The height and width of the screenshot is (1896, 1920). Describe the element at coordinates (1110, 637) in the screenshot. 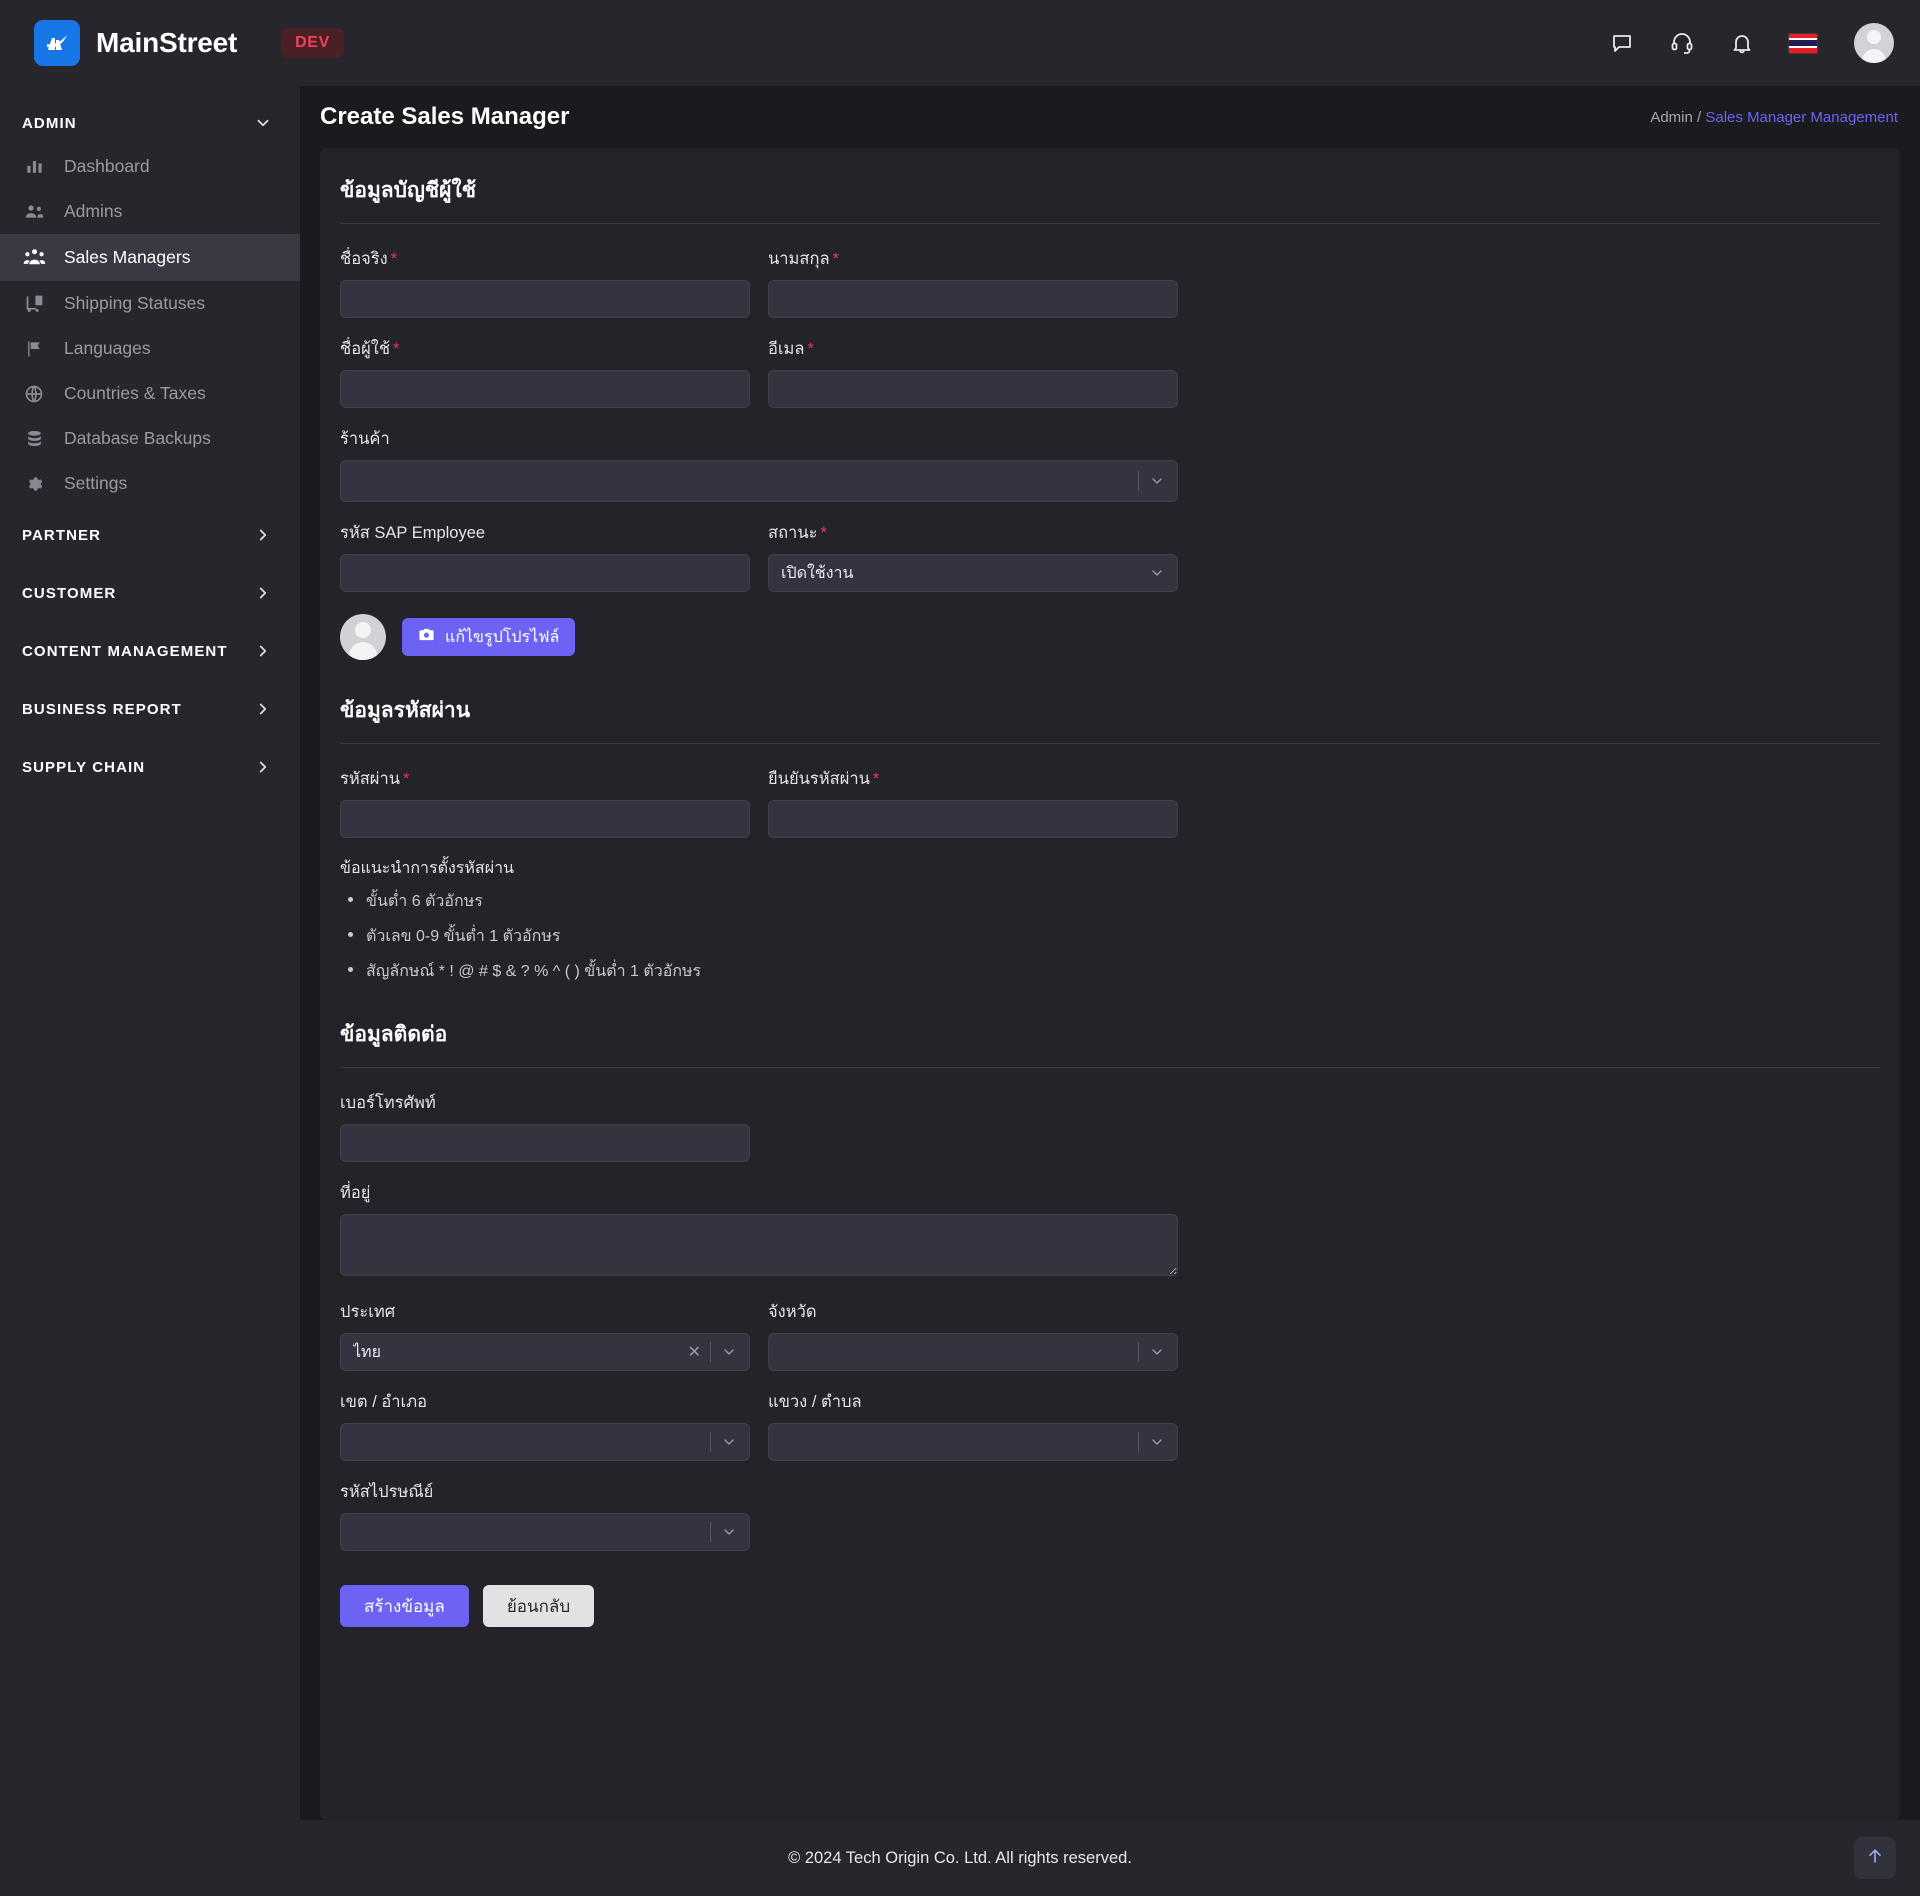

I see `profile-photo-row: แก้ไขรูปโปรไฟล์` at that location.